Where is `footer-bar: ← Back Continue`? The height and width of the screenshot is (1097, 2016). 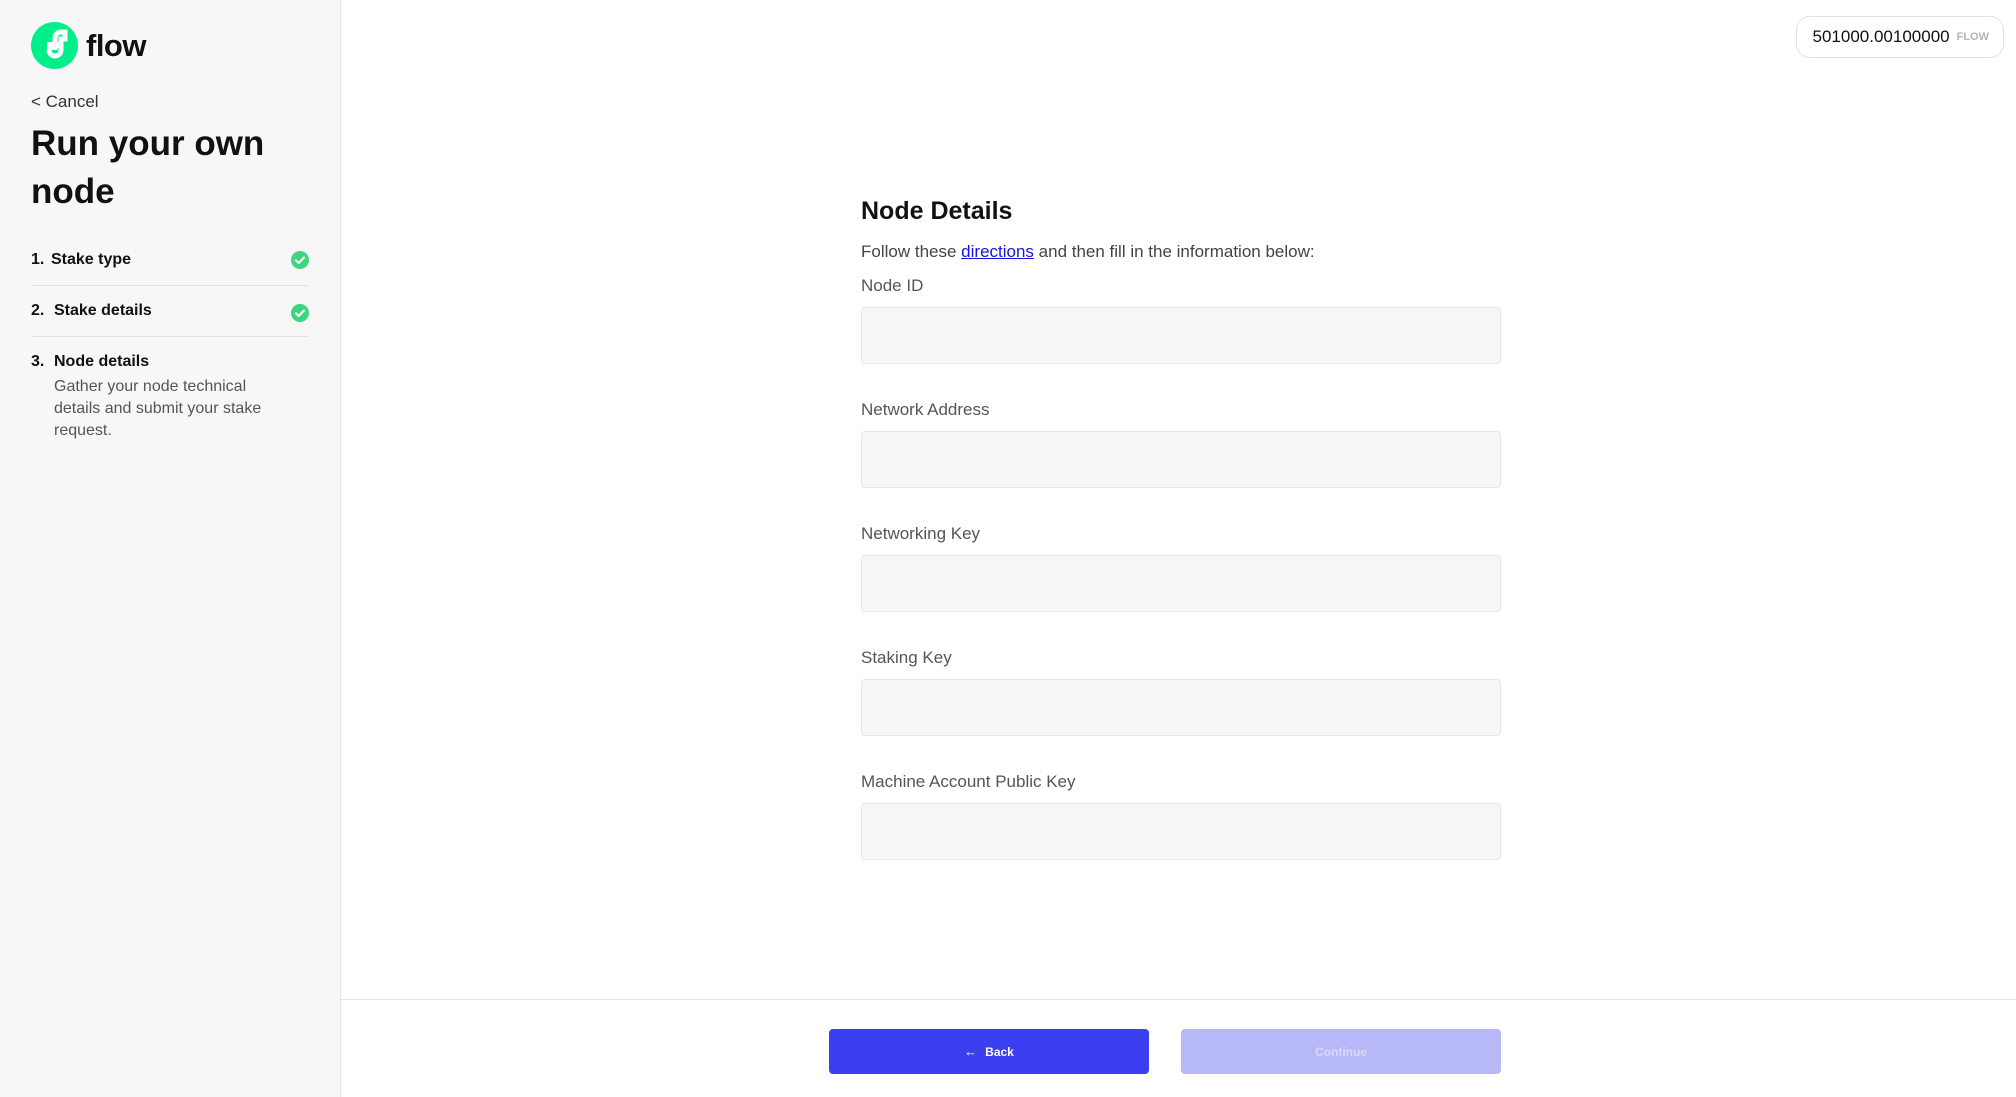
footer-bar: ← Back Continue is located at coordinates (1178, 1048).